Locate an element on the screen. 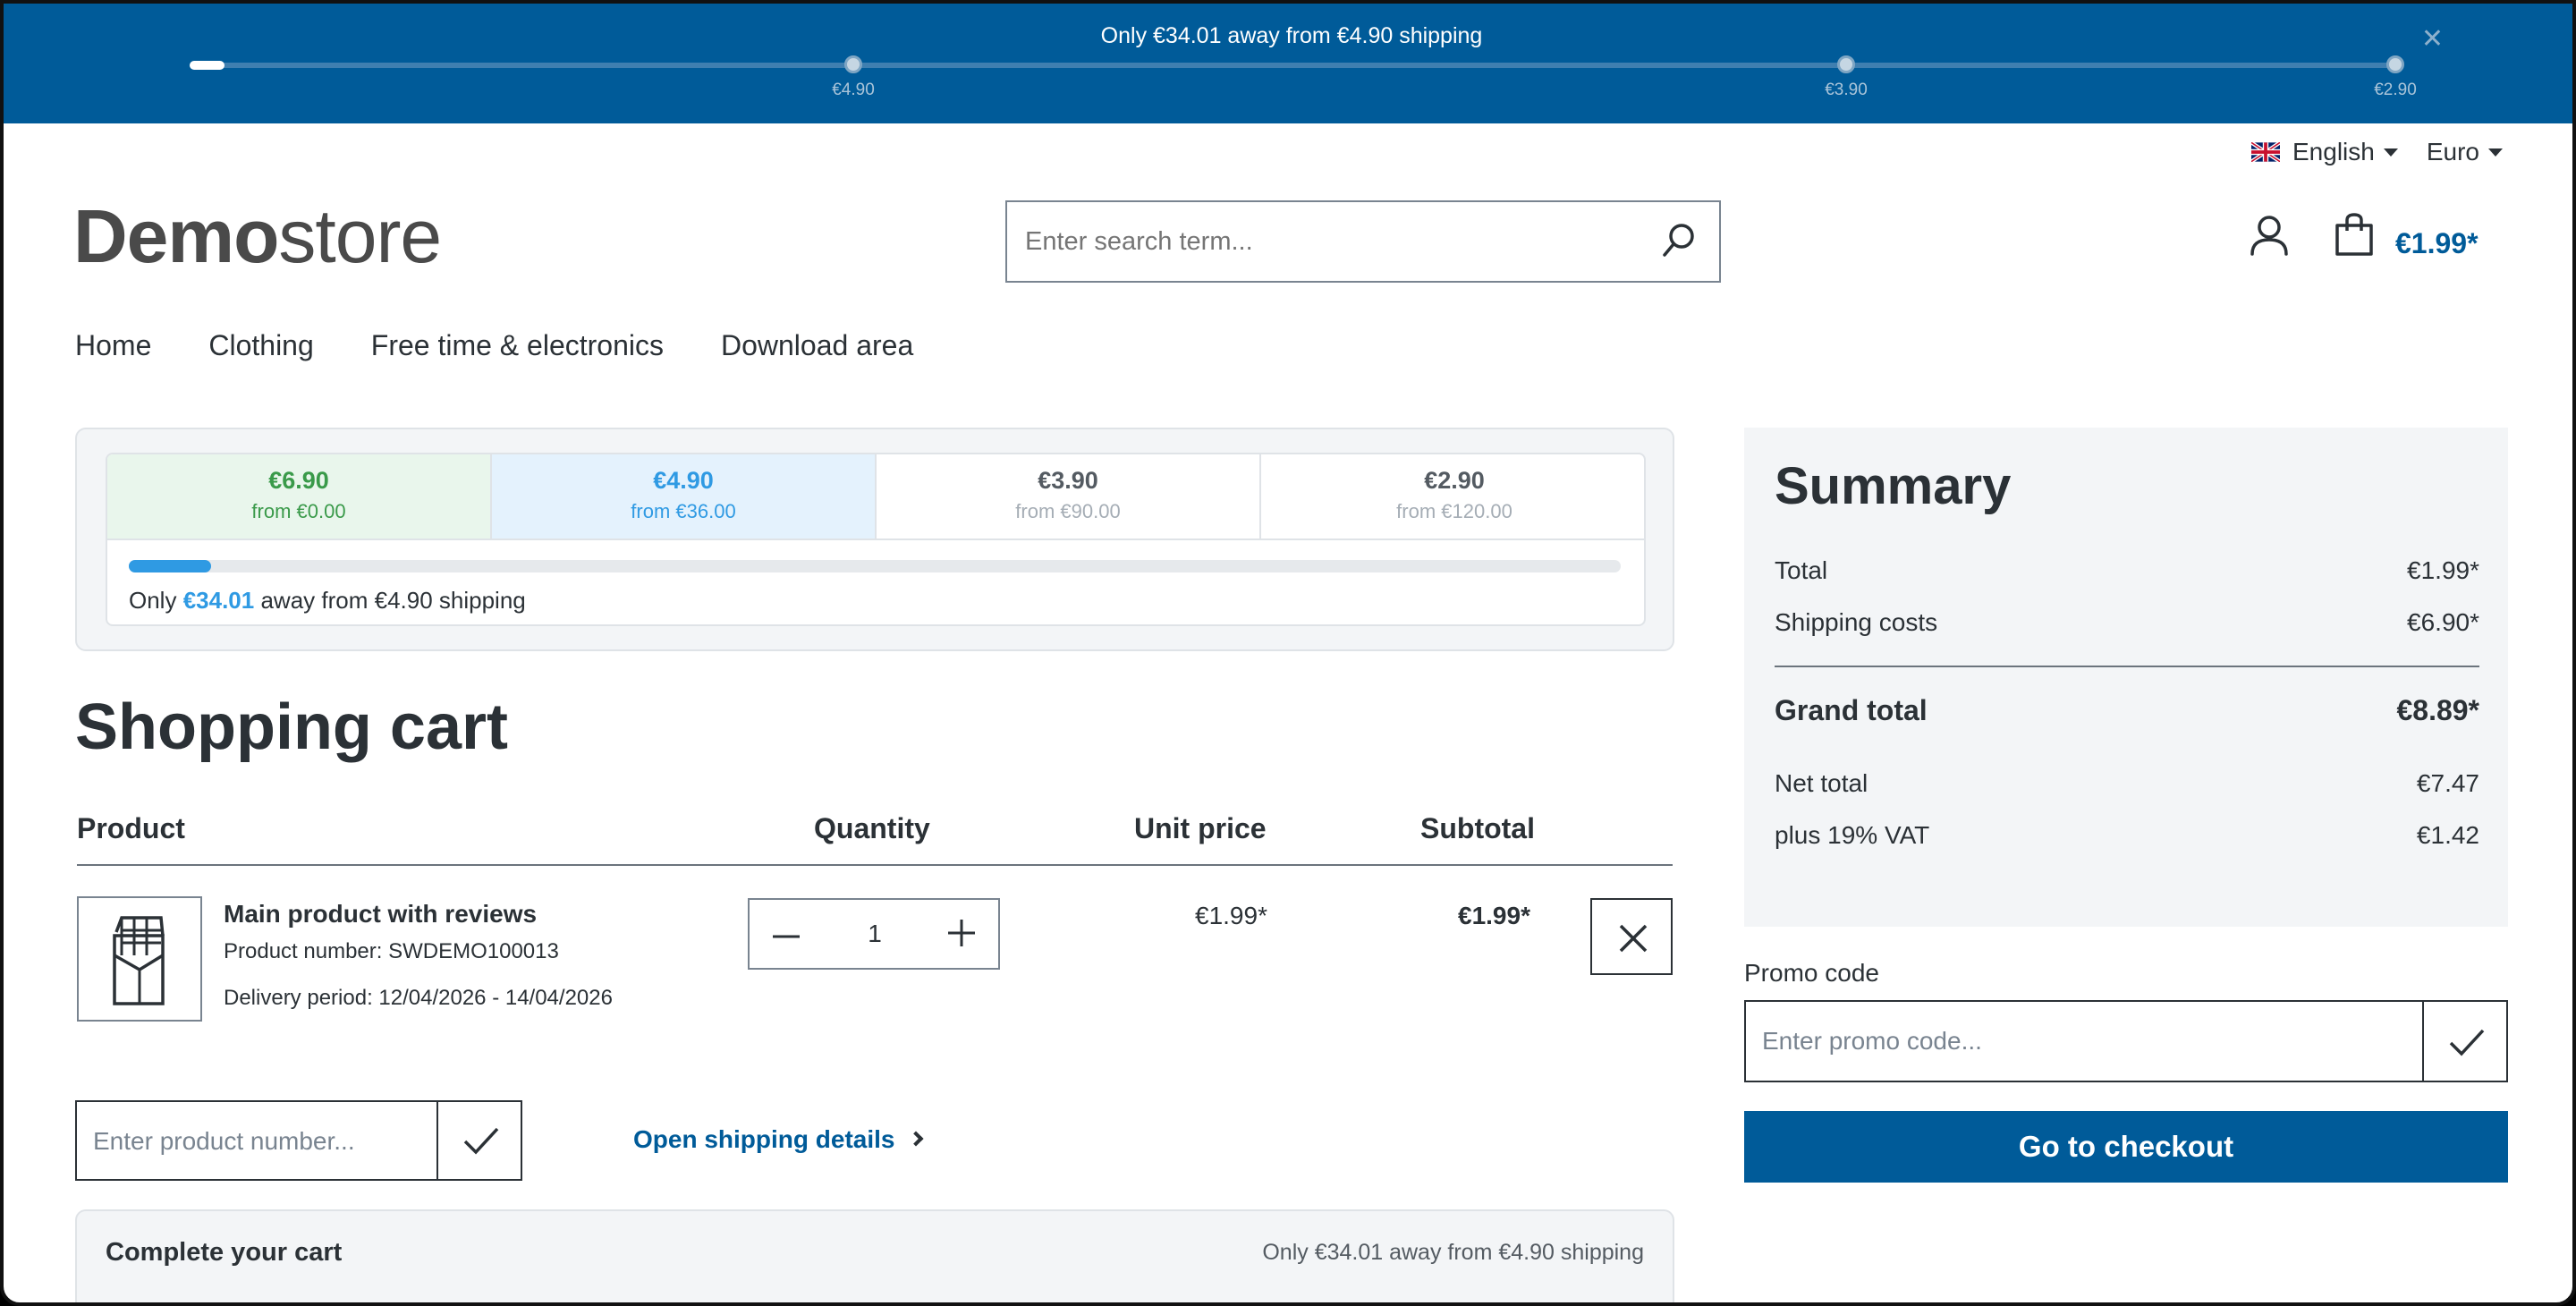 This screenshot has height=1306, width=2576. summary-row-vat: plus 19% VAT €1.42 is located at coordinates (2127, 836).